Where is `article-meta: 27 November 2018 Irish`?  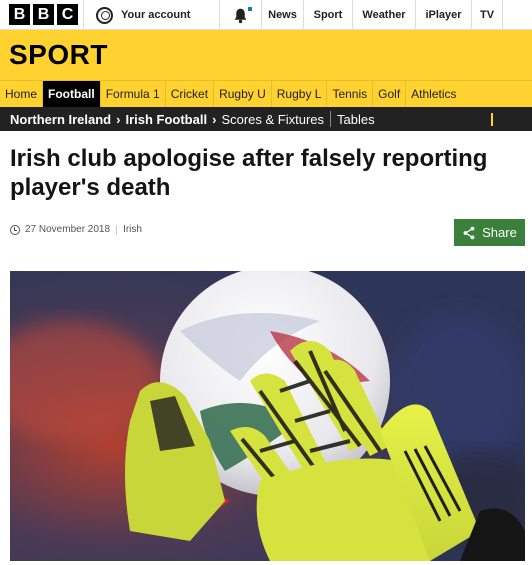
article-meta: 27 November 2018 Irish is located at coordinates (76, 229).